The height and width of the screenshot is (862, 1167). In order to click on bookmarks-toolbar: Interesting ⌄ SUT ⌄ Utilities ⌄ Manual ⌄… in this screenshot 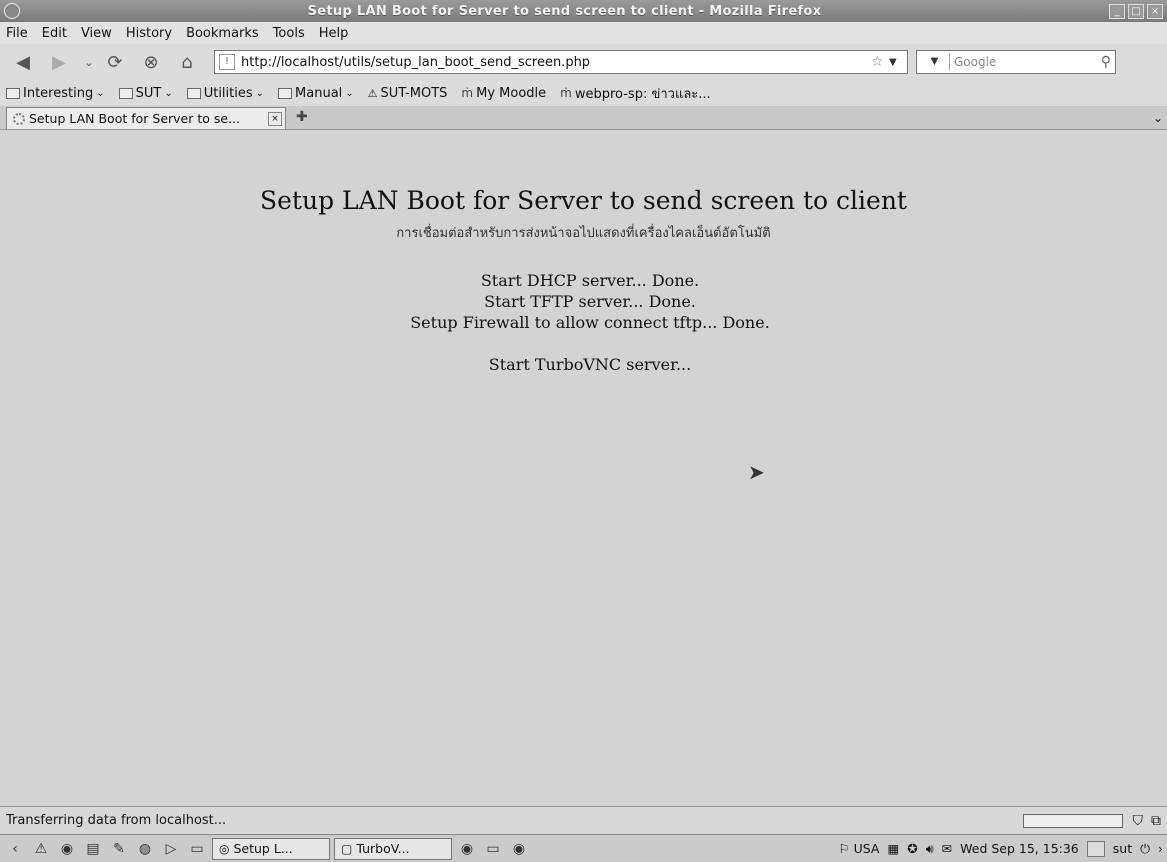, I will do `click(583, 93)`.